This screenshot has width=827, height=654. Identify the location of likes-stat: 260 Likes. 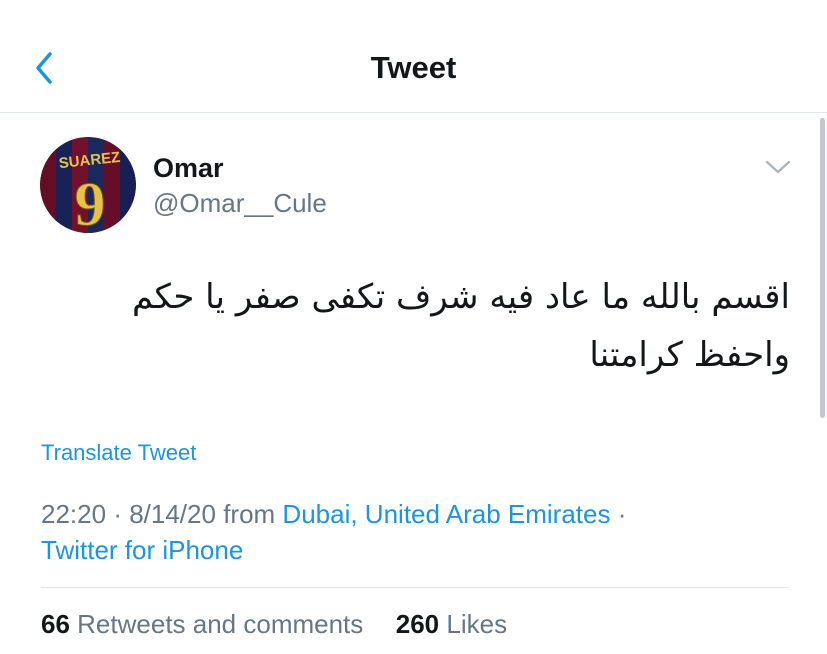
(451, 624).